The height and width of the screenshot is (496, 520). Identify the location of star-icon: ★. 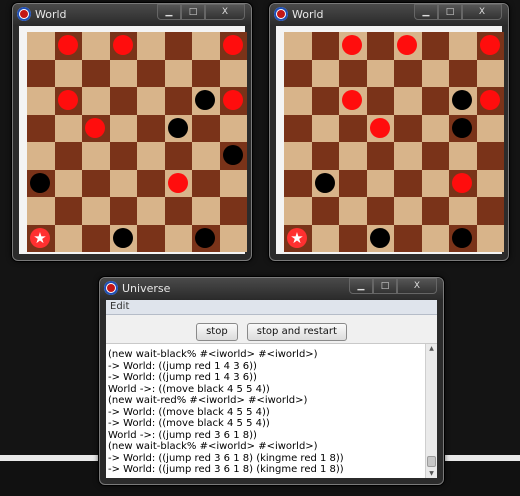
(297, 237).